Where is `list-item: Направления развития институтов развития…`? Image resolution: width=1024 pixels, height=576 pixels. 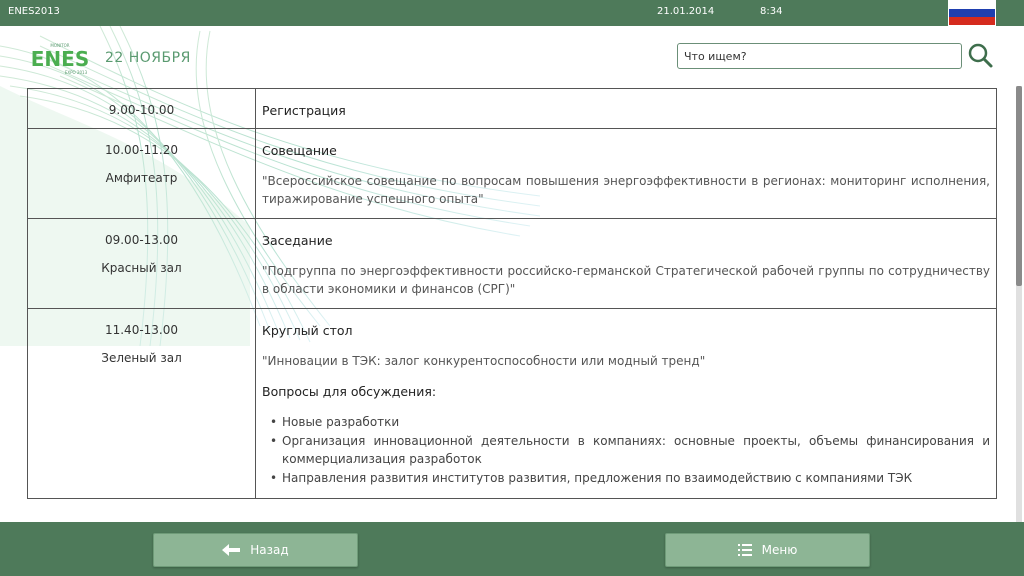
list-item: Направления развития институтов развития… is located at coordinates (626, 478).